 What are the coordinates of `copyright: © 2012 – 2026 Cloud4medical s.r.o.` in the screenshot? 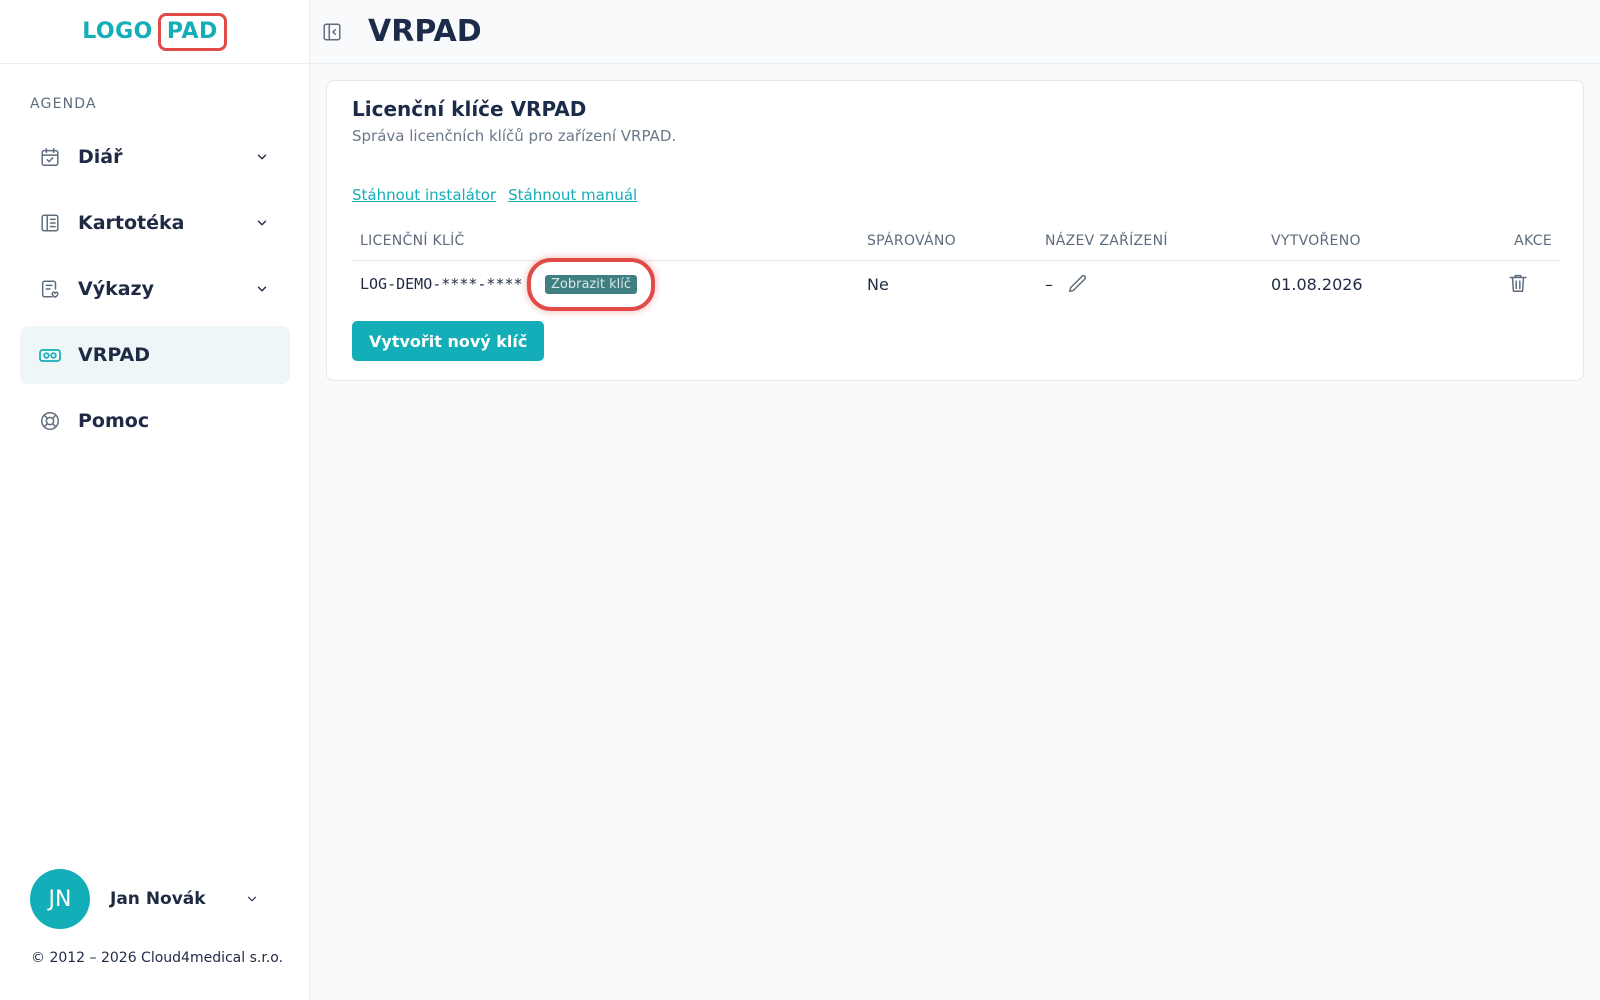 It's located at (157, 958).